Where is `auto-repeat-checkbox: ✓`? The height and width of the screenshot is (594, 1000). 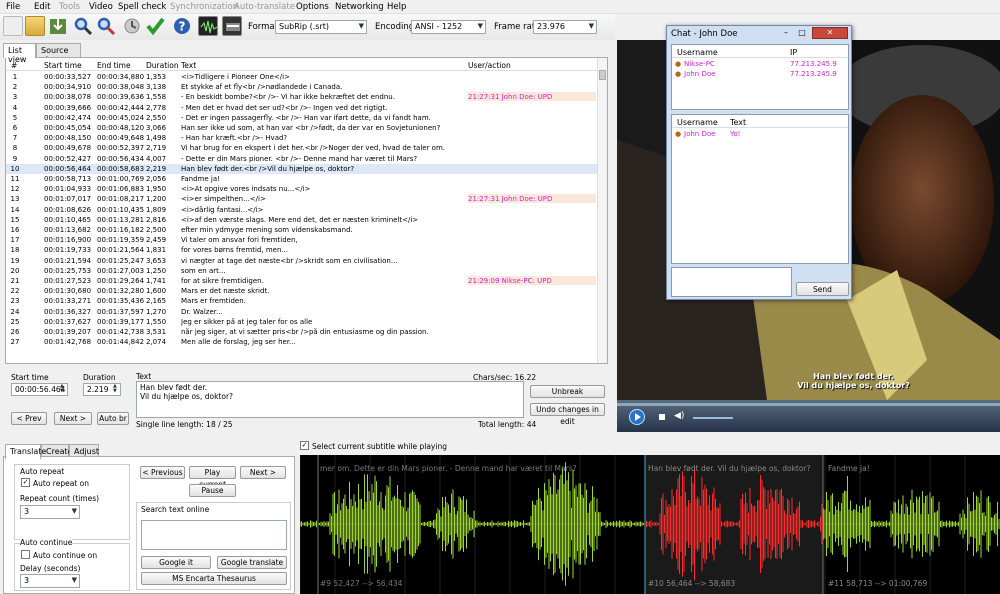
auto-repeat-checkbox: ✓ is located at coordinates (25, 482).